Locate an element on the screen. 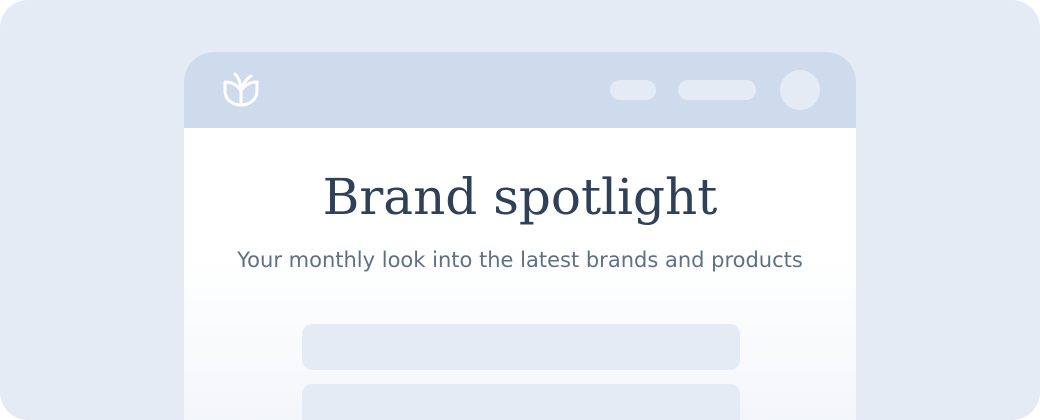 This screenshot has width=1040, height=420. leaf-sprout-icon is located at coordinates (241, 90).